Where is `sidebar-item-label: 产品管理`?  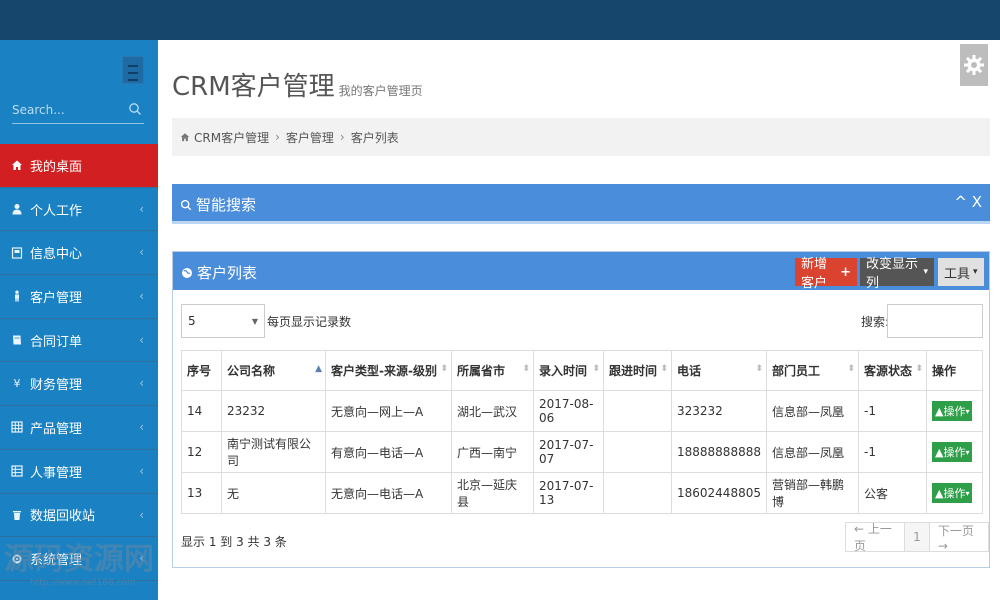
sidebar-item-label: 产品管理 is located at coordinates (56, 429).